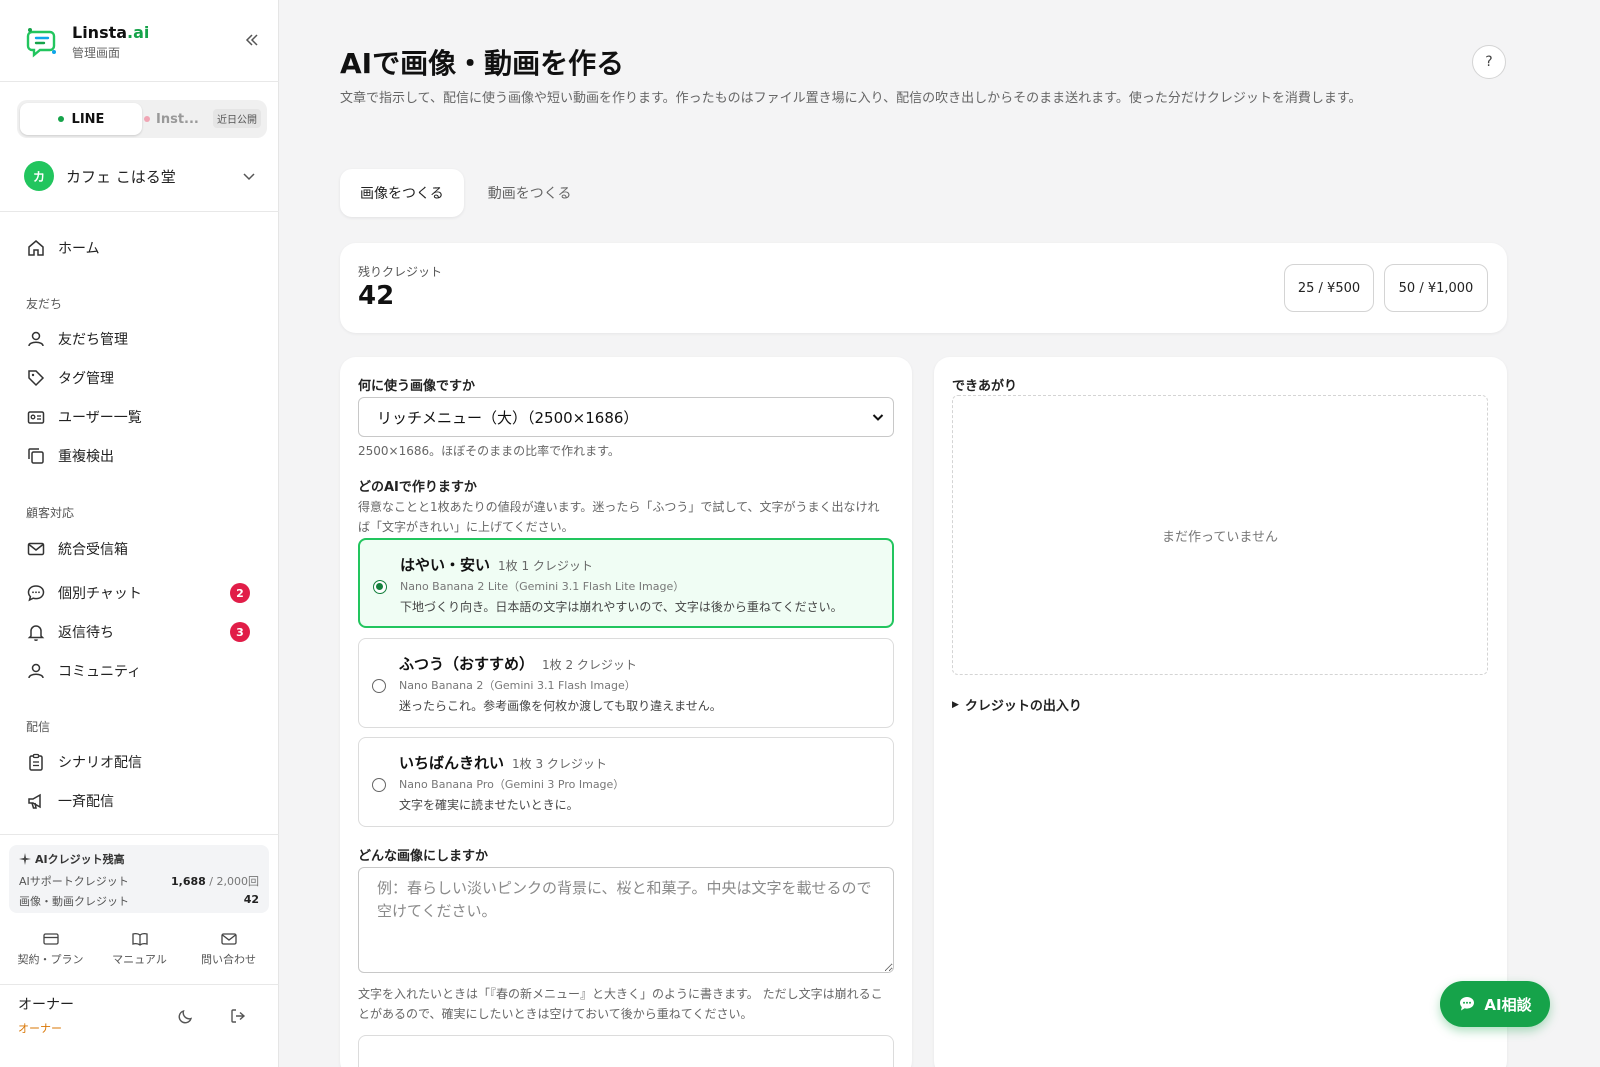 Image resolution: width=1600 pixels, height=1067 pixels. Describe the element at coordinates (626, 417) in the screenshot. I see `usage-select: リッチメニュー（大）（2500×1686）` at that location.